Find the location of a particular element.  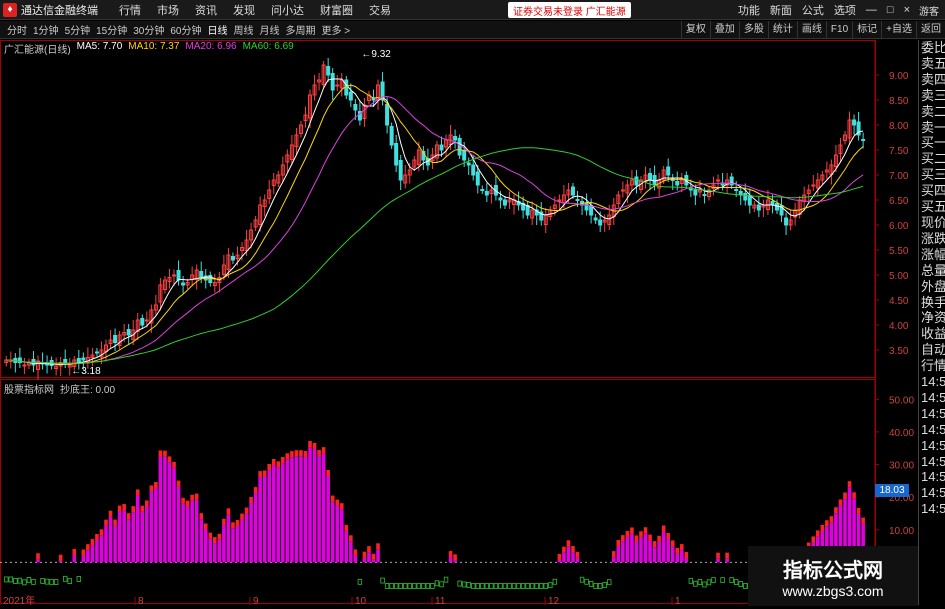

period-tab: 周线 is located at coordinates (244, 29).